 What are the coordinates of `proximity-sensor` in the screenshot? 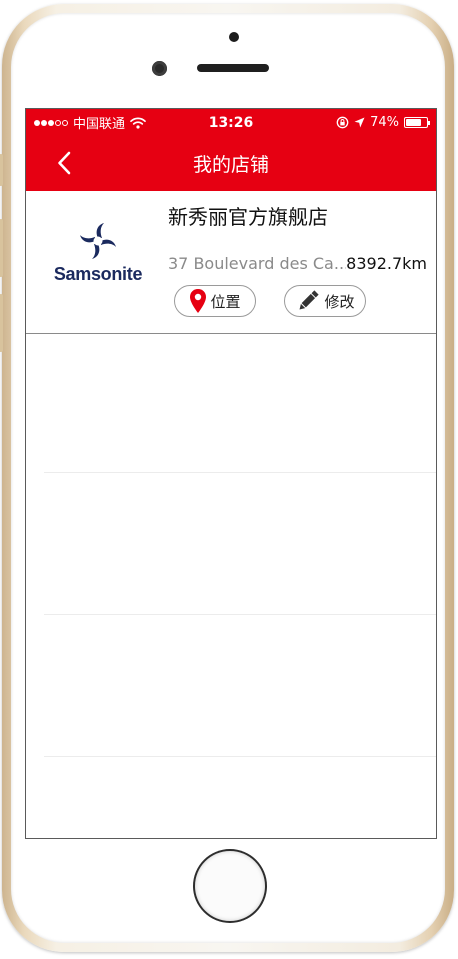 It's located at (234, 37).